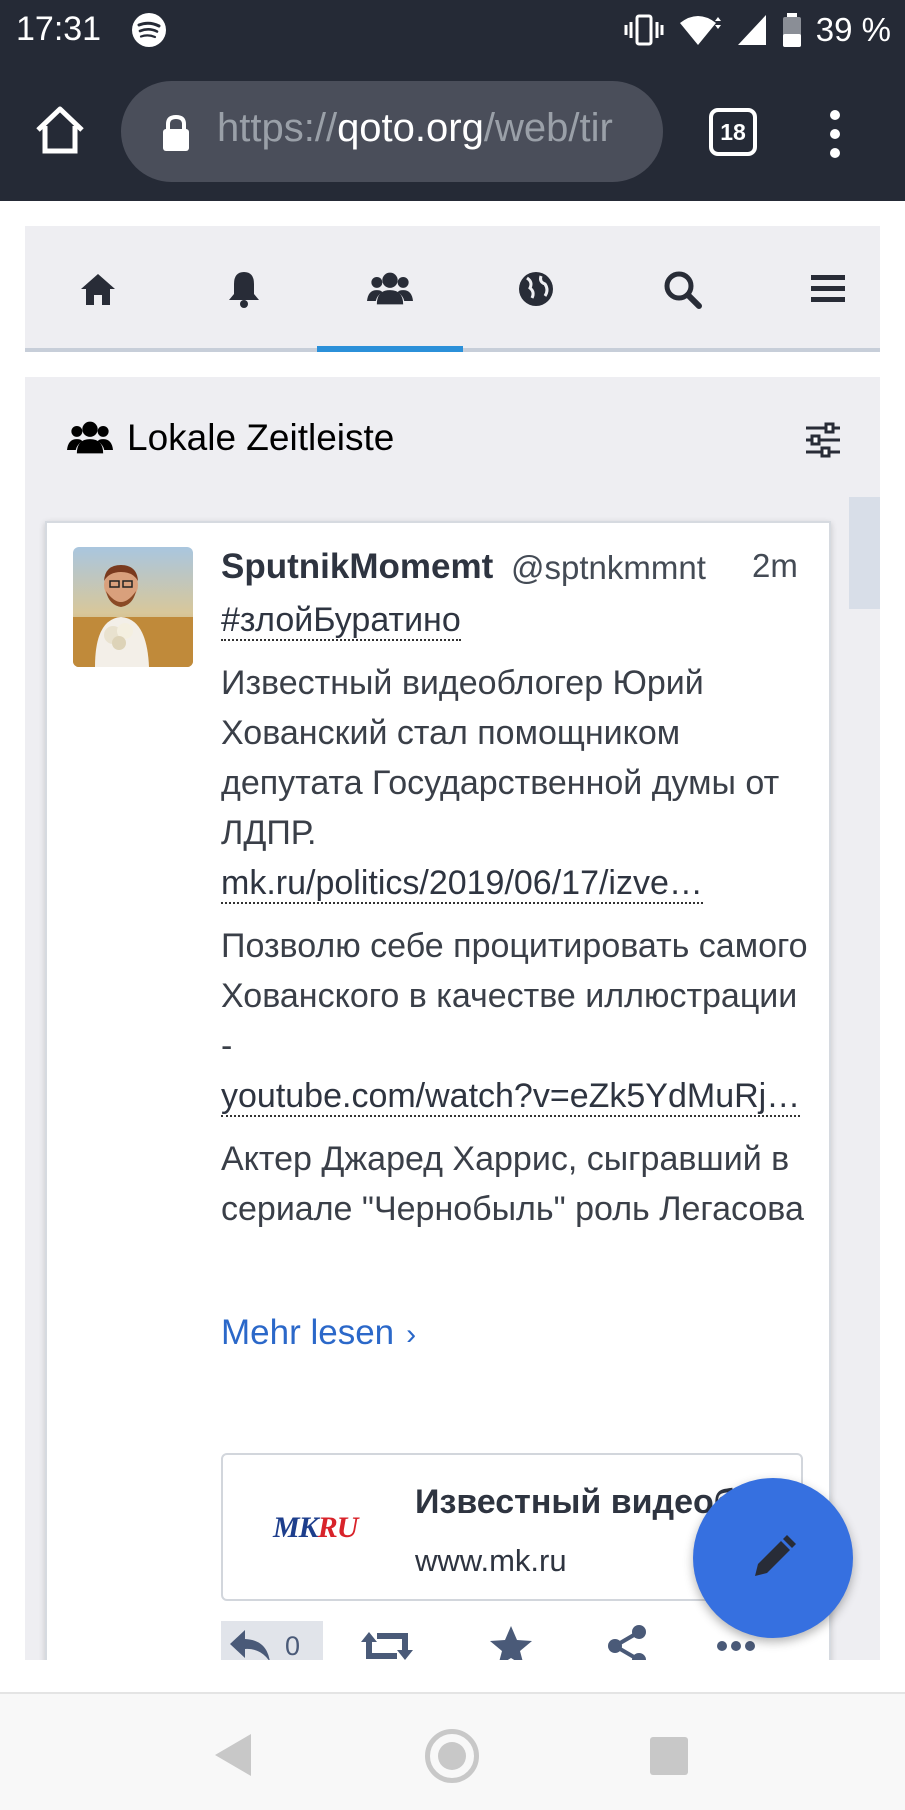 This screenshot has width=905, height=1810. I want to click on tab-notifications, so click(243, 289).